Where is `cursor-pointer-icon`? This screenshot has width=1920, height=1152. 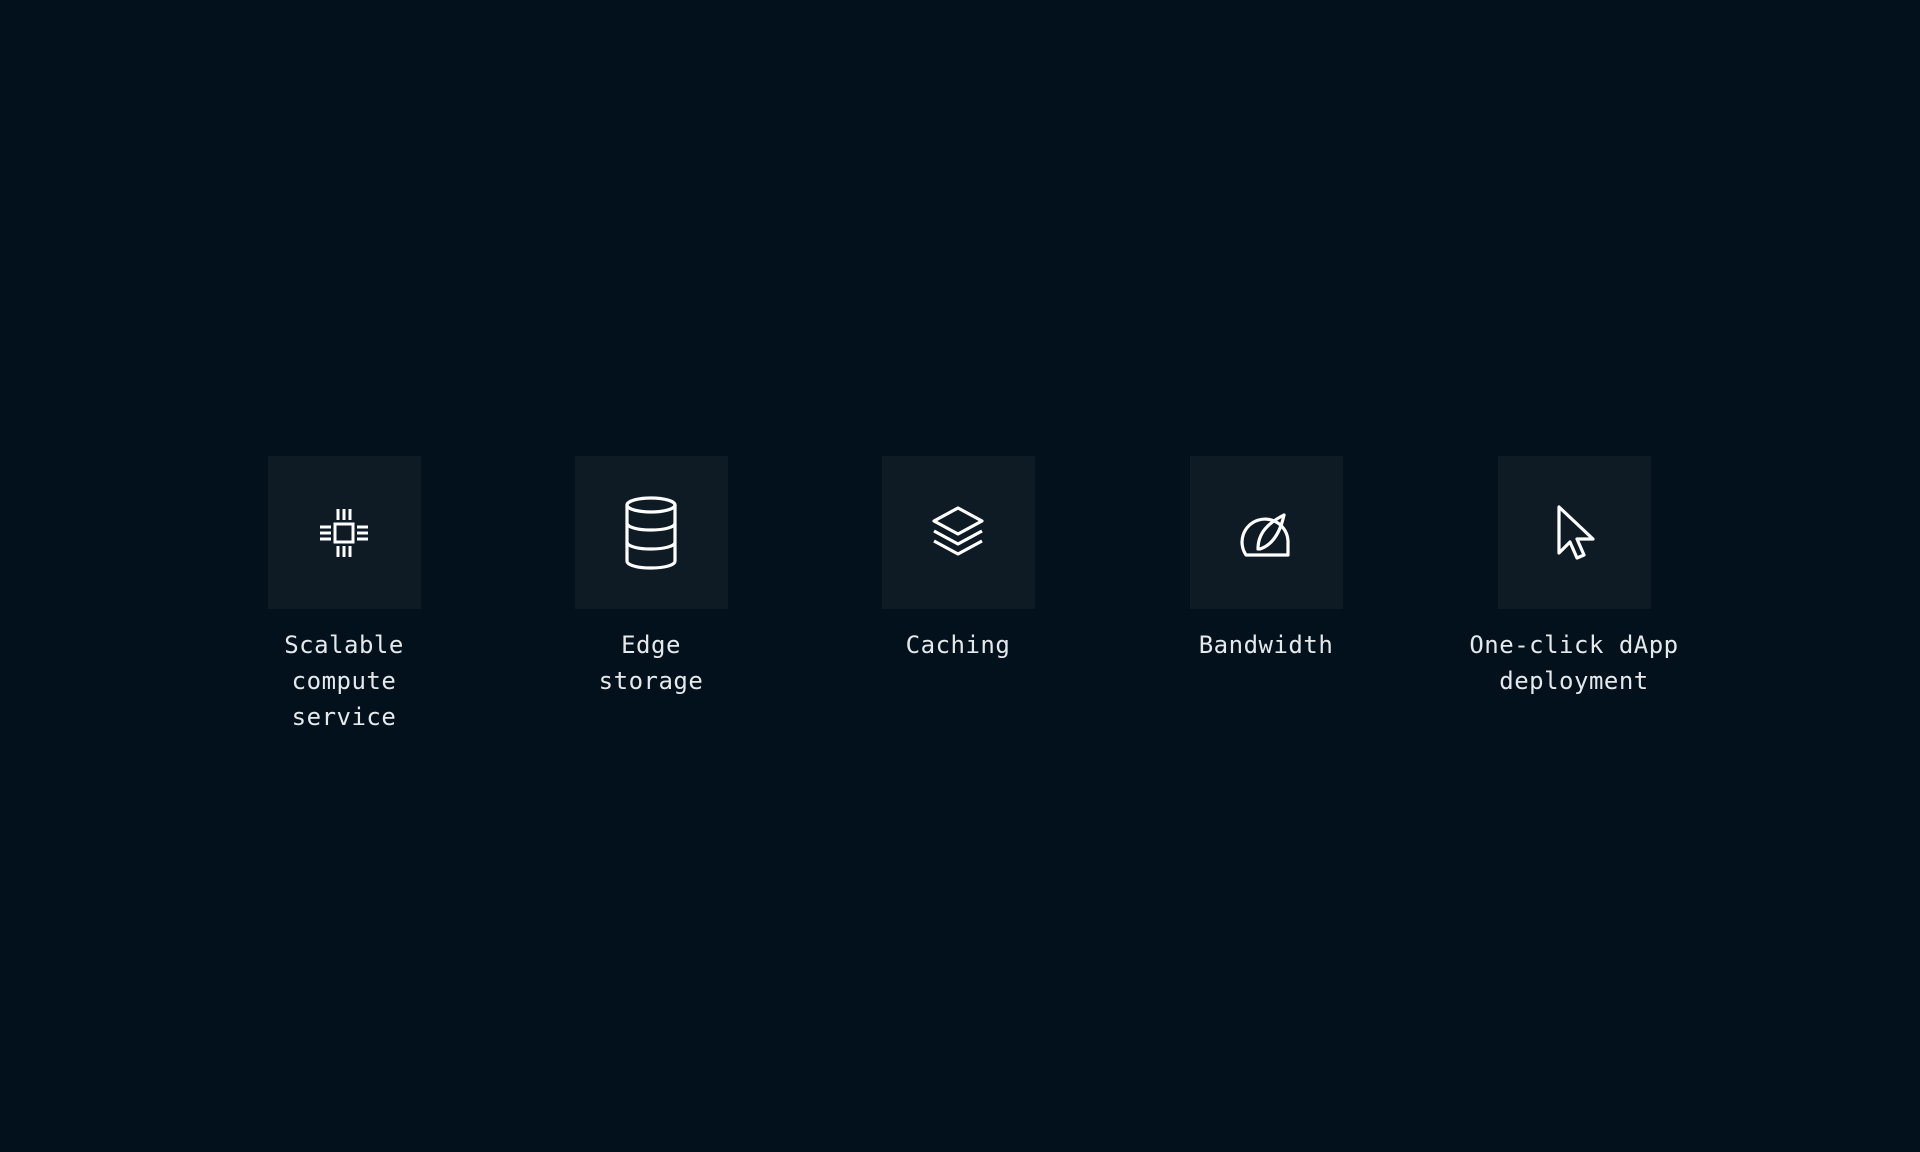
cursor-pointer-icon is located at coordinates (1576, 532).